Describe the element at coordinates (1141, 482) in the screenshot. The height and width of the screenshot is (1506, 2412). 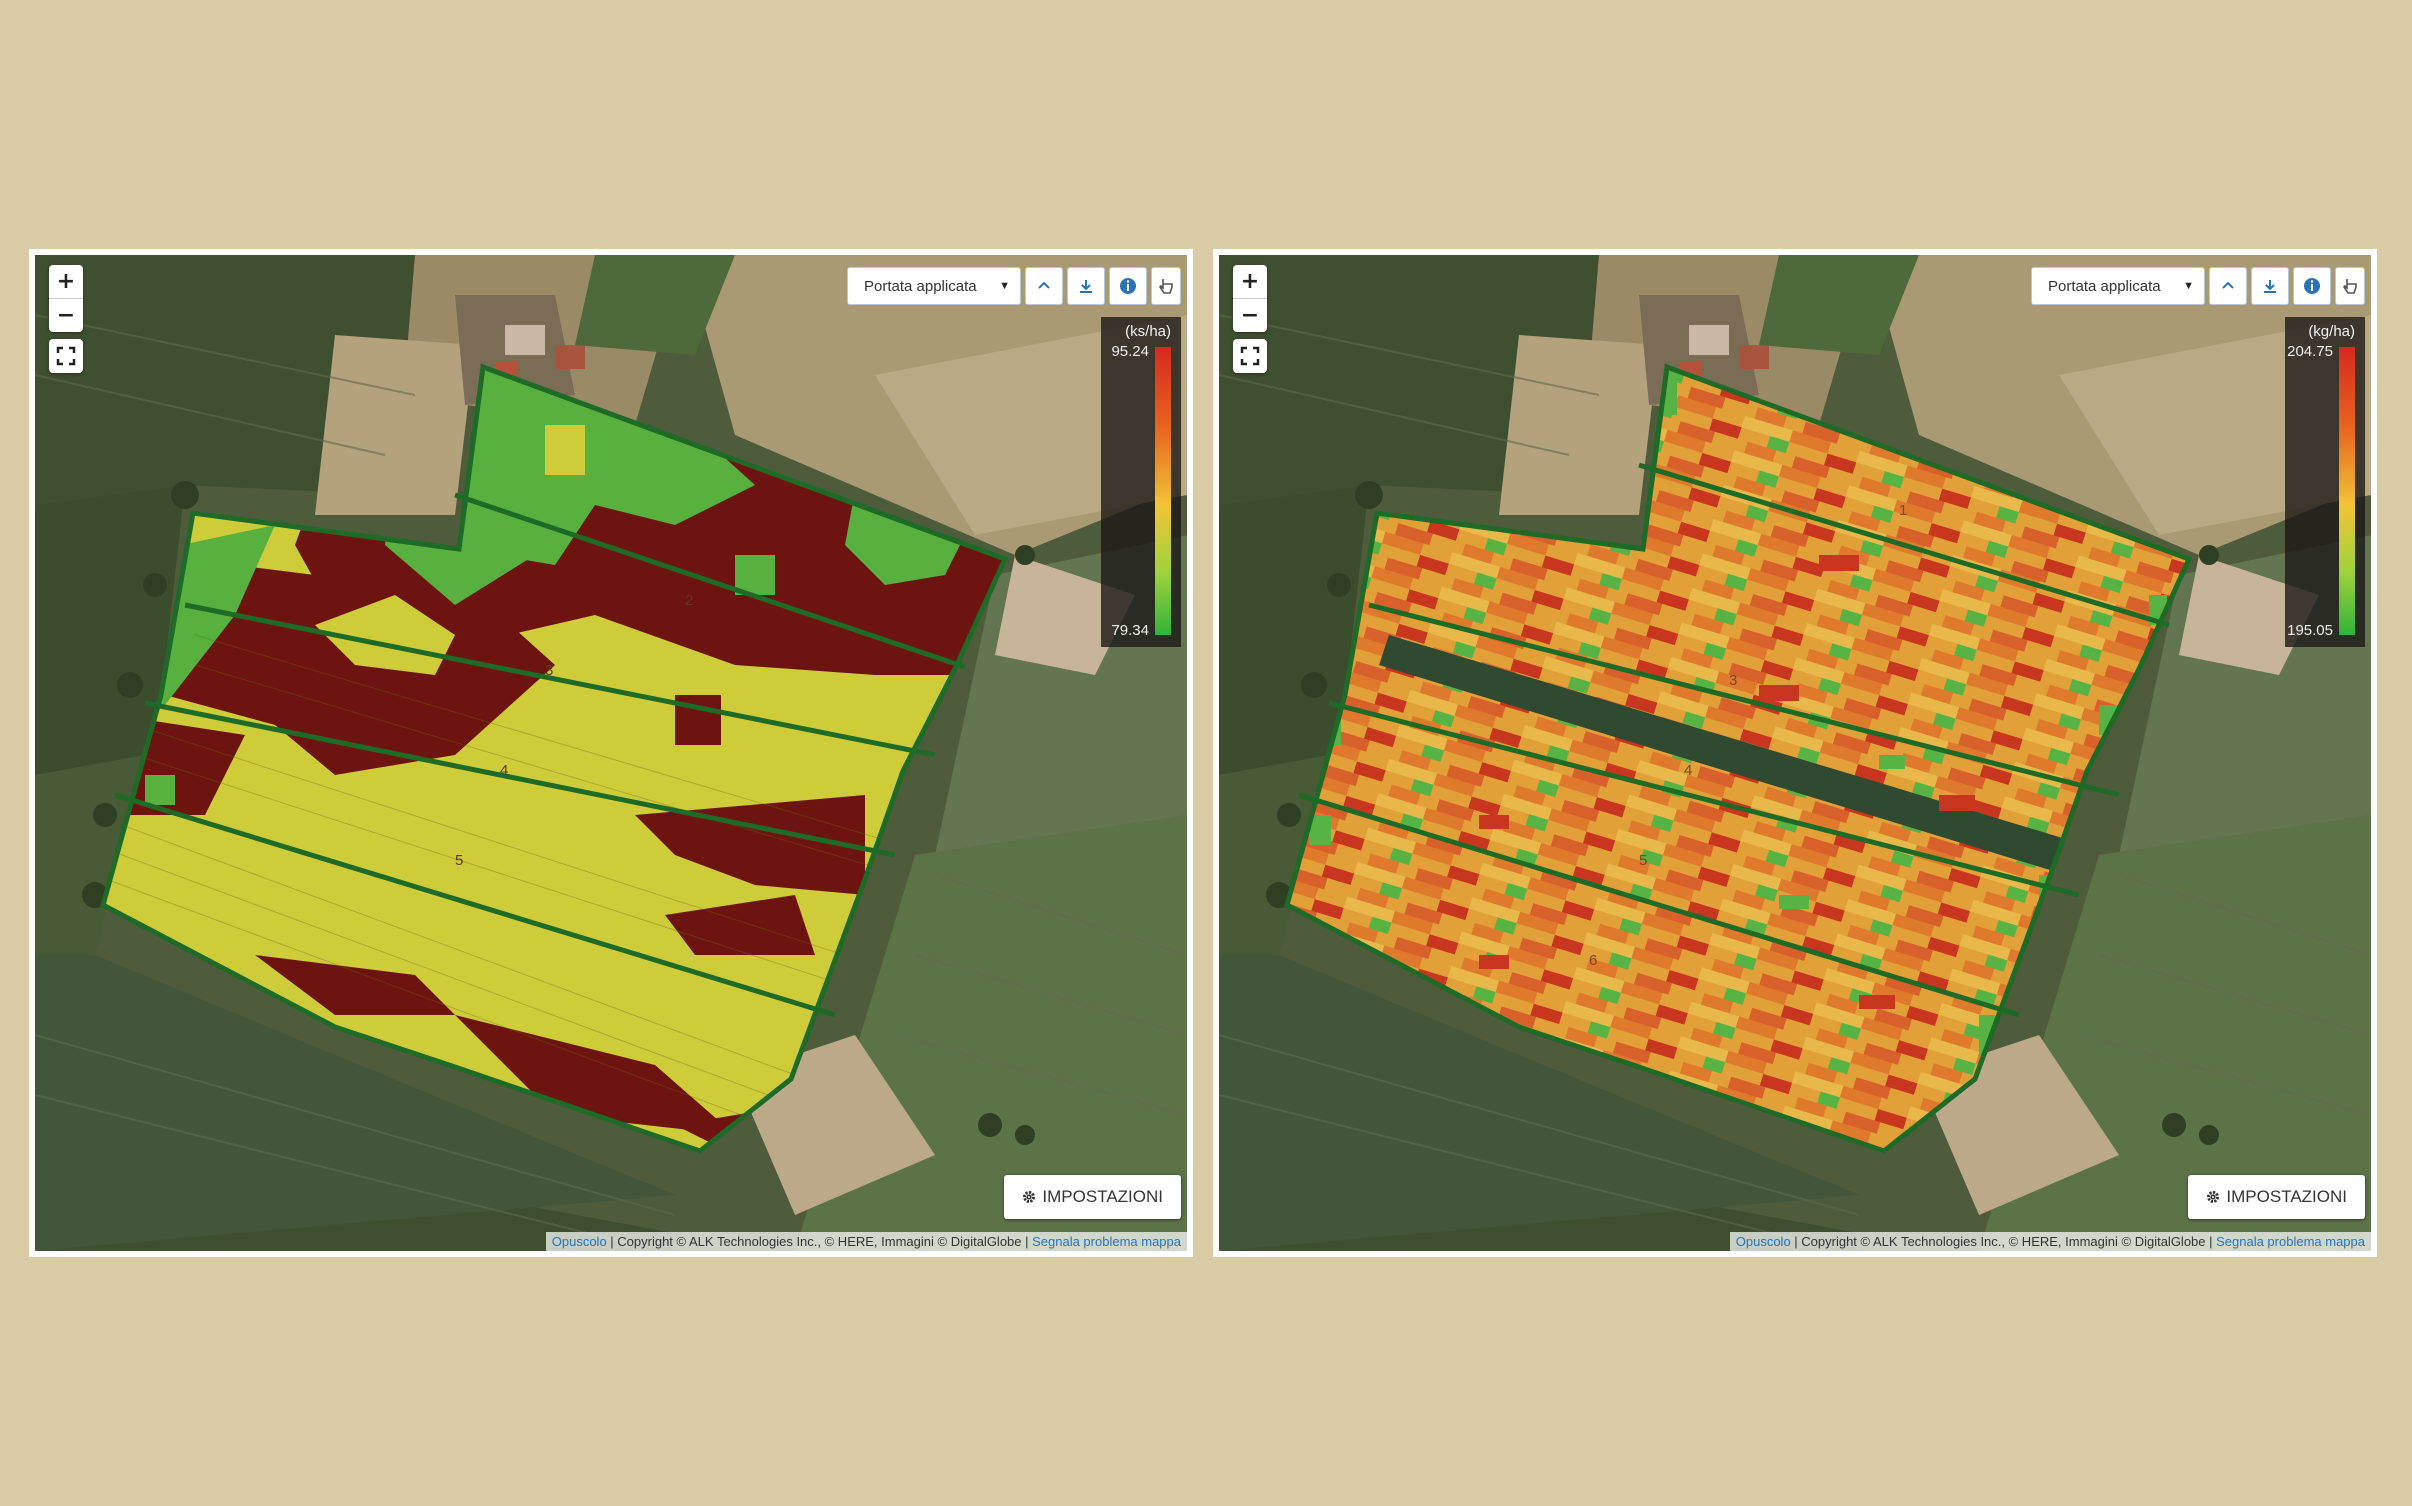
I see `color-legend: (ks/ha) 95.24 79.34` at that location.